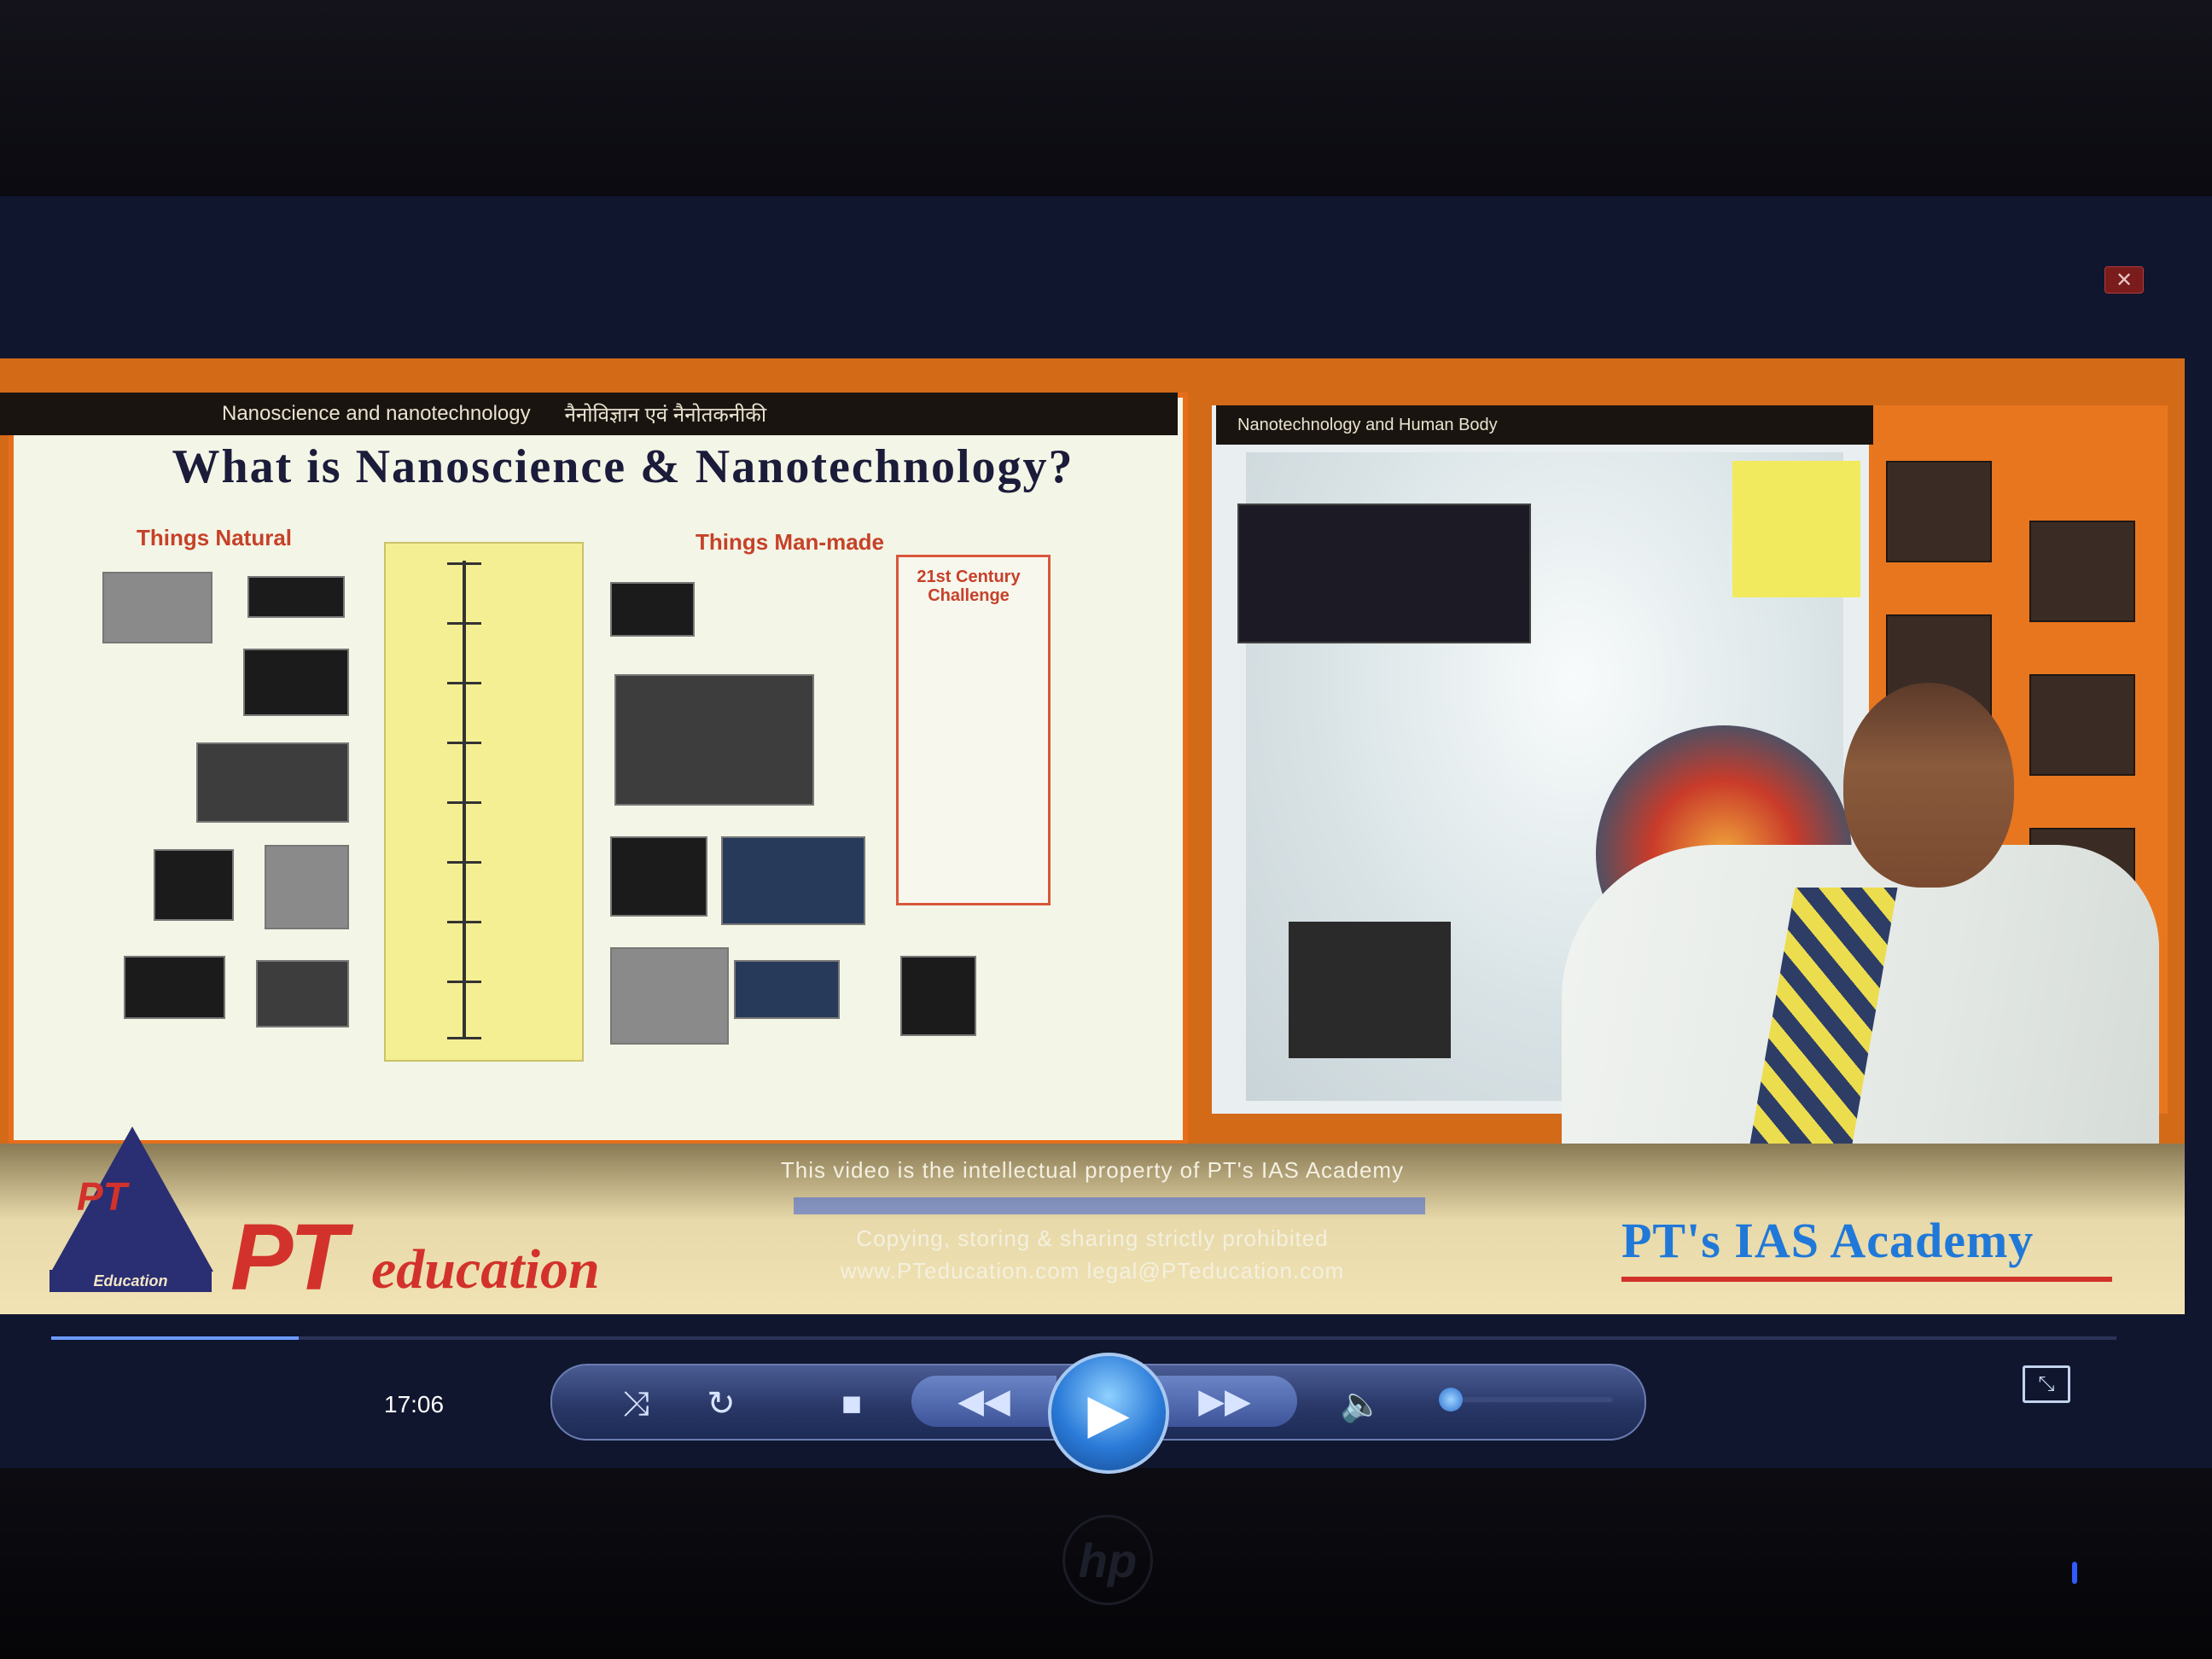  I want to click on stop-button: ■, so click(851, 1403).